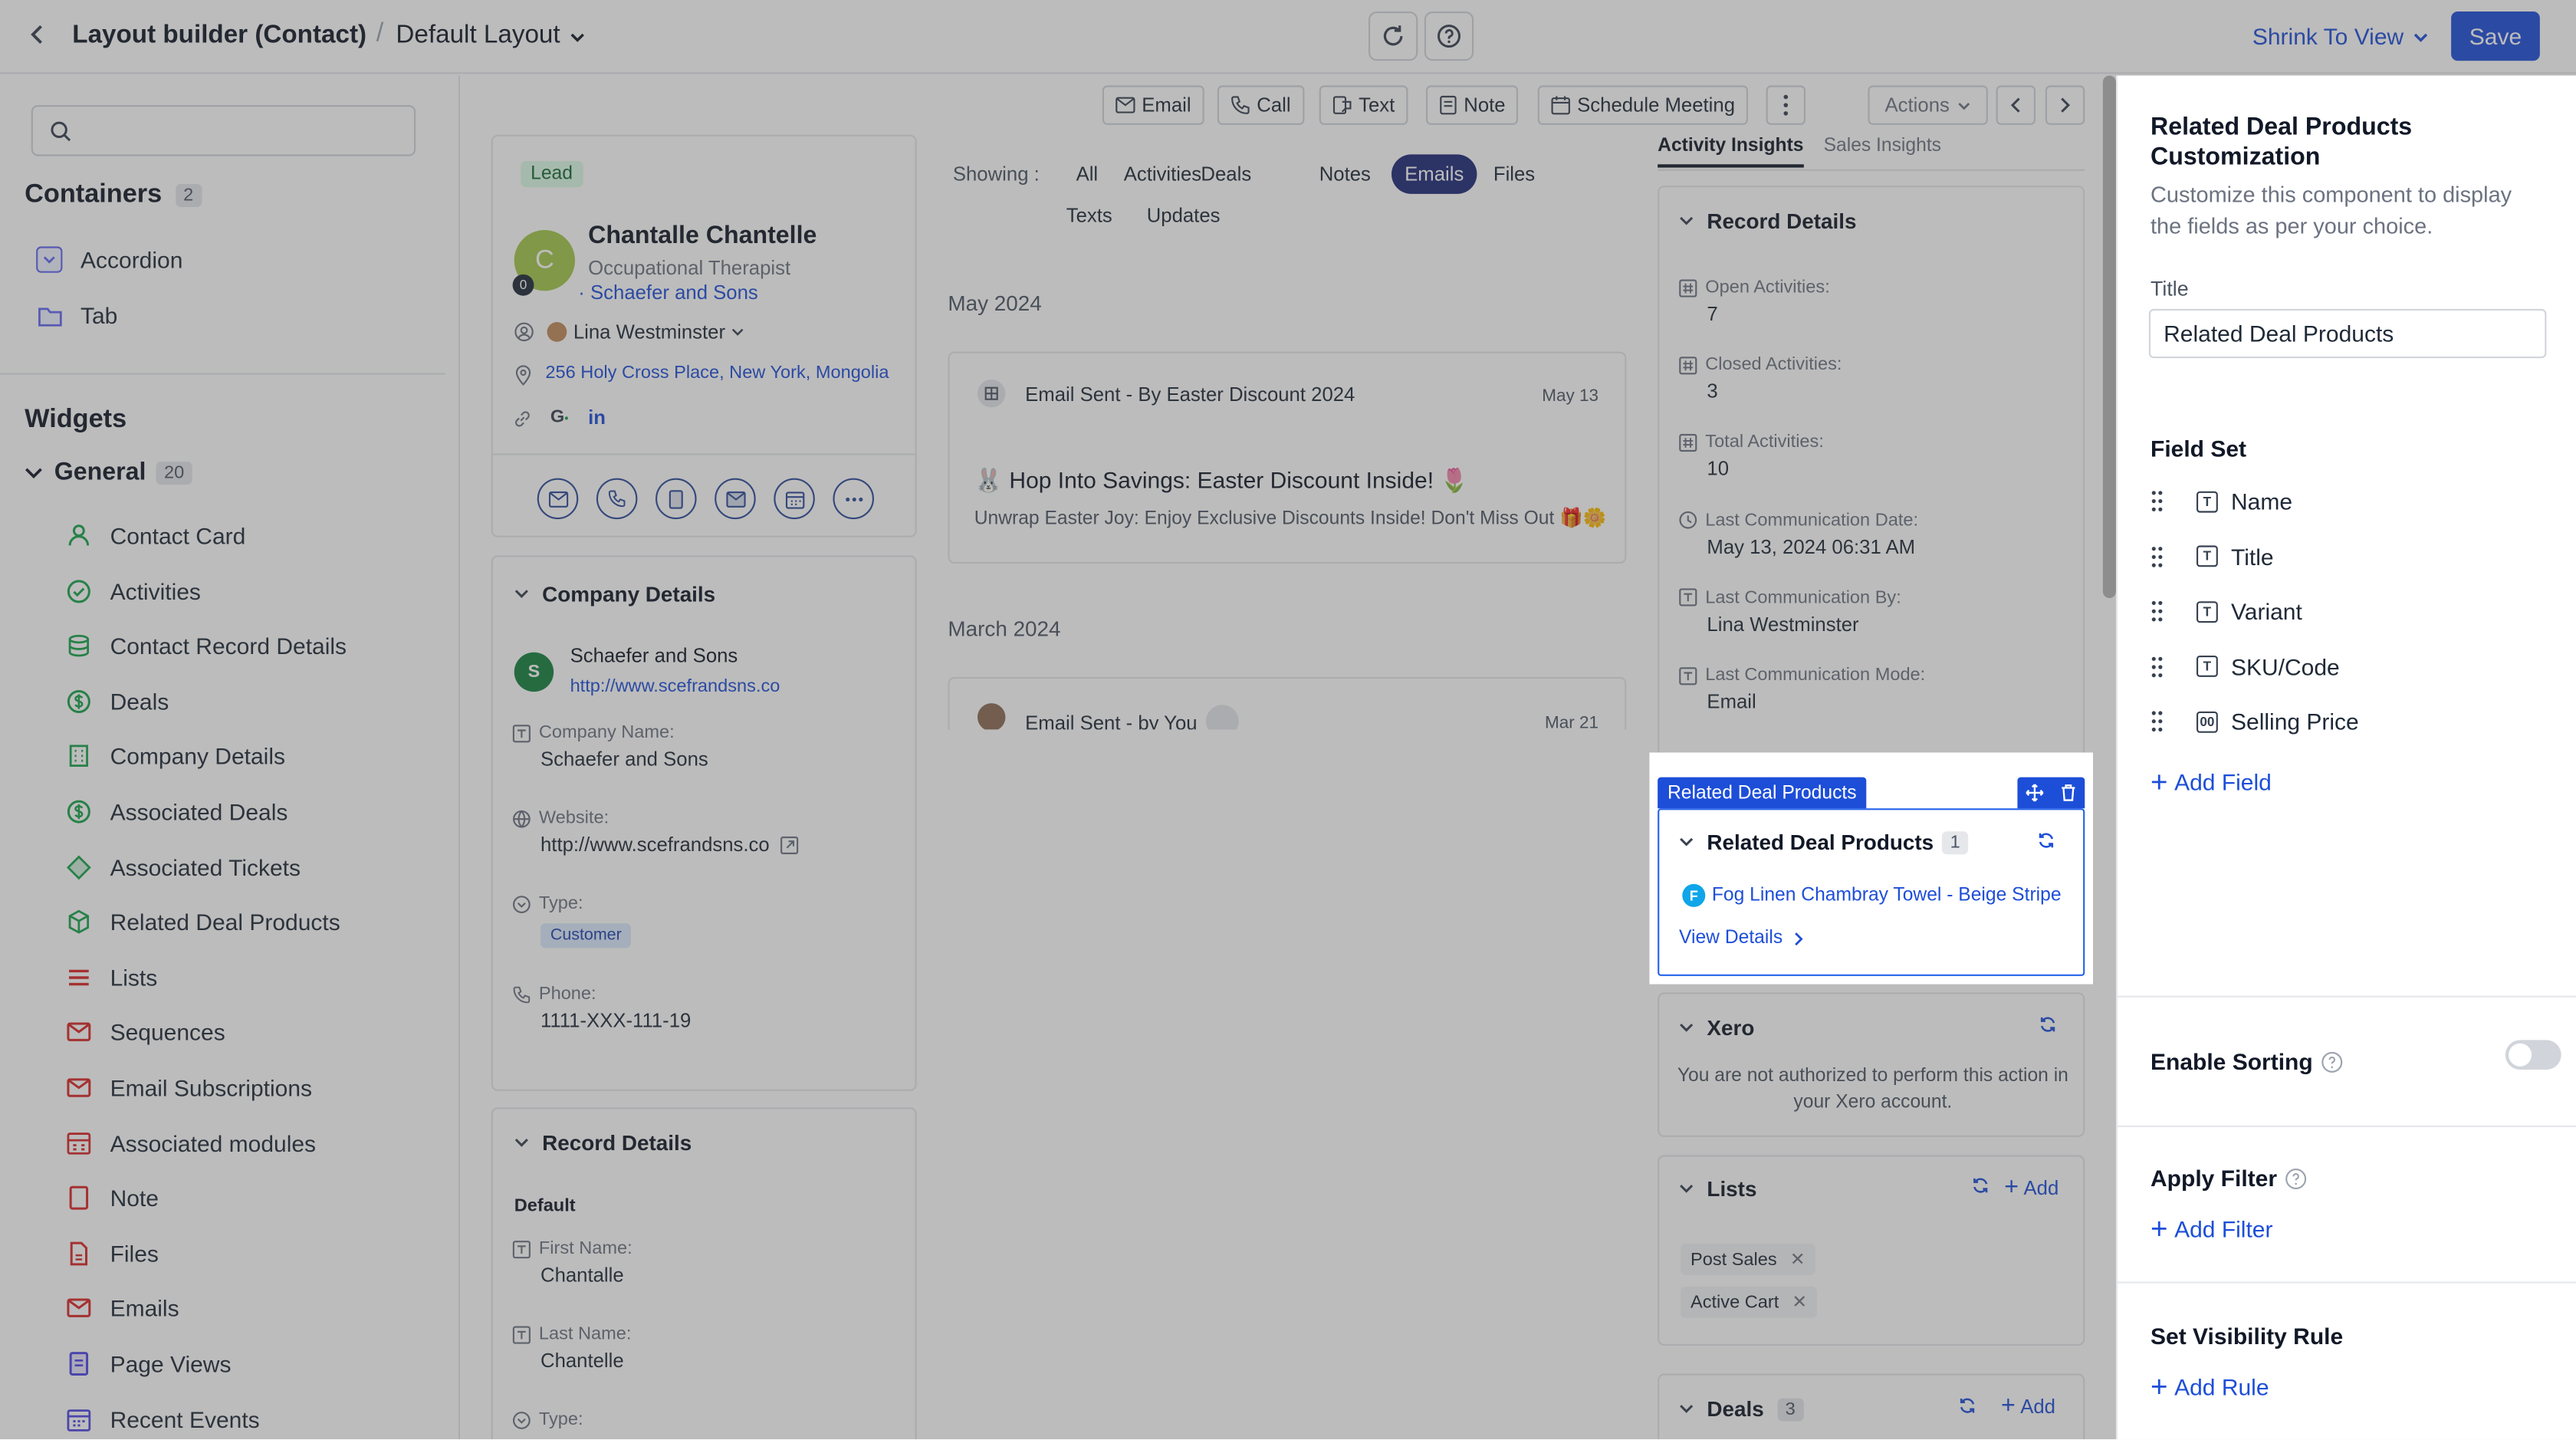 This screenshot has height=1440, width=2576. What do you see at coordinates (2209, 1387) in the screenshot?
I see `add-rule-button: + Add Rule` at bounding box center [2209, 1387].